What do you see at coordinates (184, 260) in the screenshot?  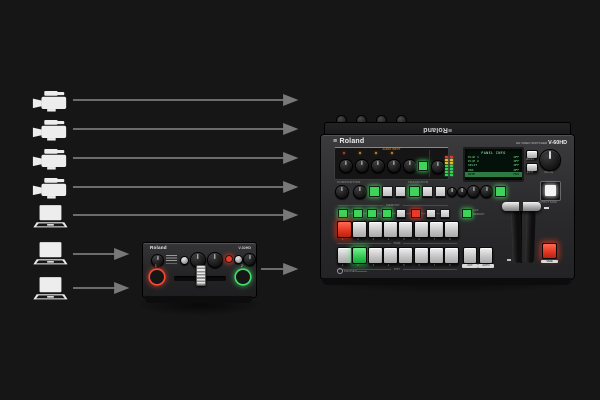 I see `effects-a-mini-knob` at bounding box center [184, 260].